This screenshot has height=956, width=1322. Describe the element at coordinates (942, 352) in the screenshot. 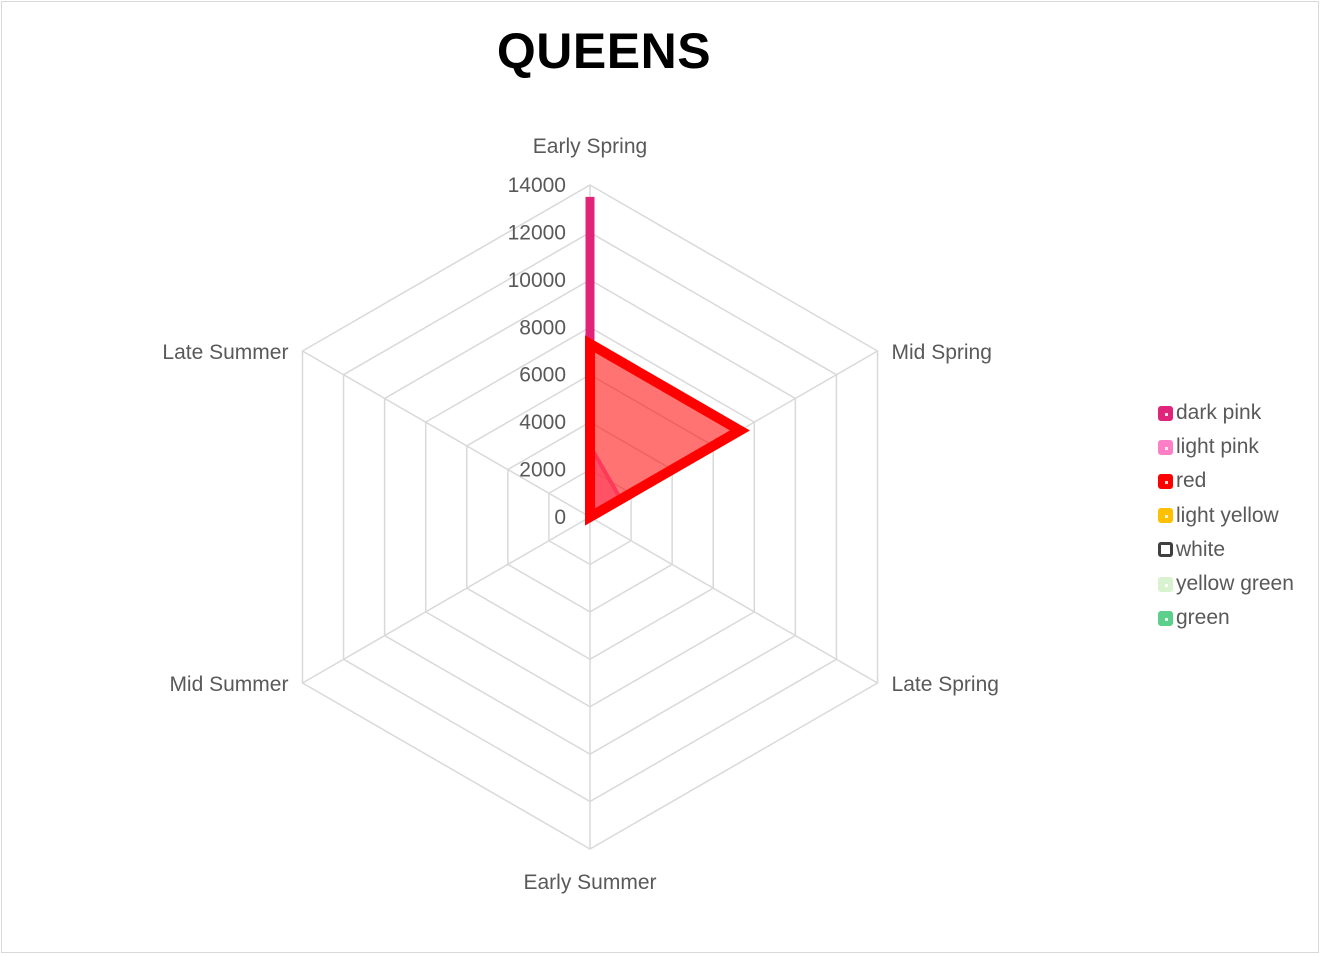

I see `axis-label: Mid Spring` at that location.